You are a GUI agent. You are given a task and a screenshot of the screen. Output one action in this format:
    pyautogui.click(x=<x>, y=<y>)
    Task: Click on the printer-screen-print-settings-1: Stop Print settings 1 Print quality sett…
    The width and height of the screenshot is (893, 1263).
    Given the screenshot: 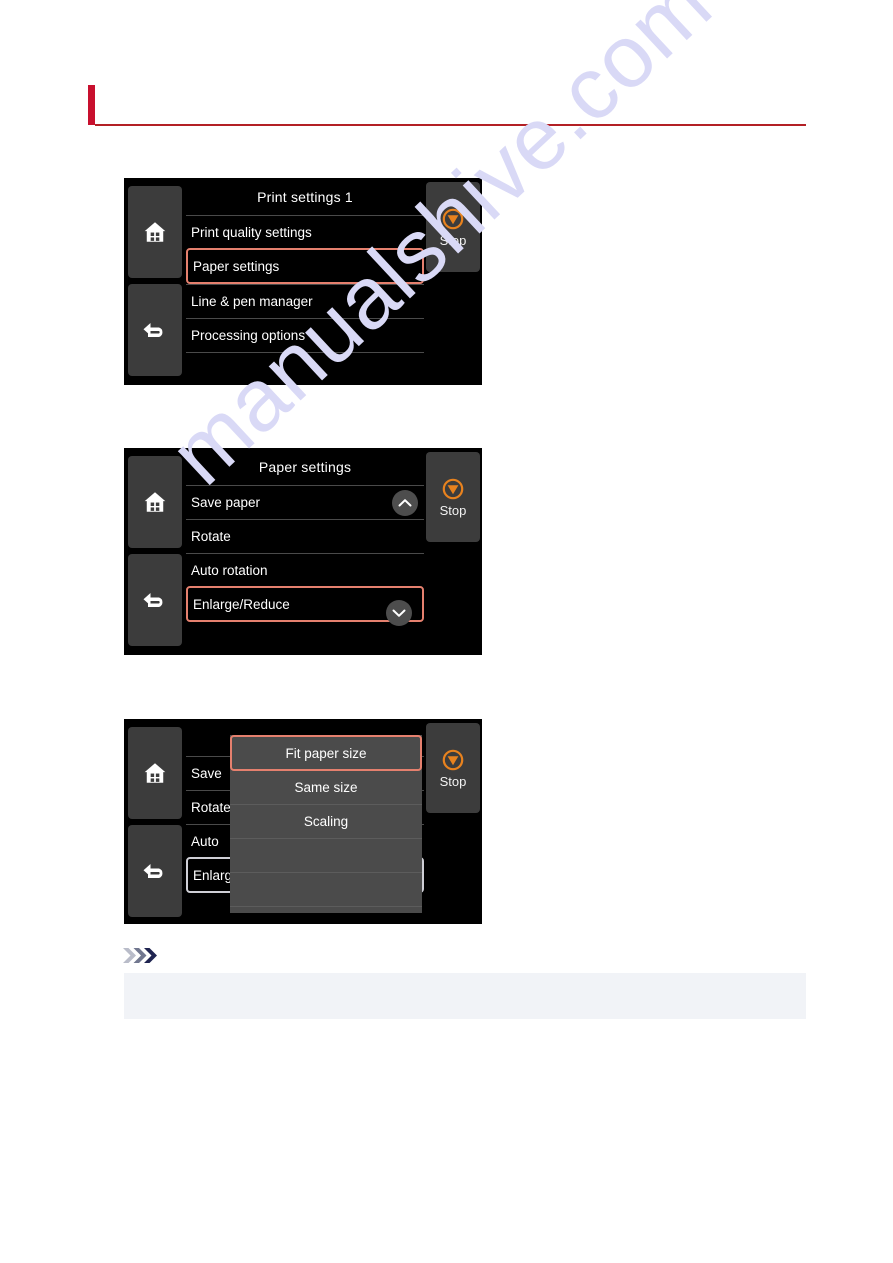 What is the action you would take?
    pyautogui.click(x=303, y=281)
    